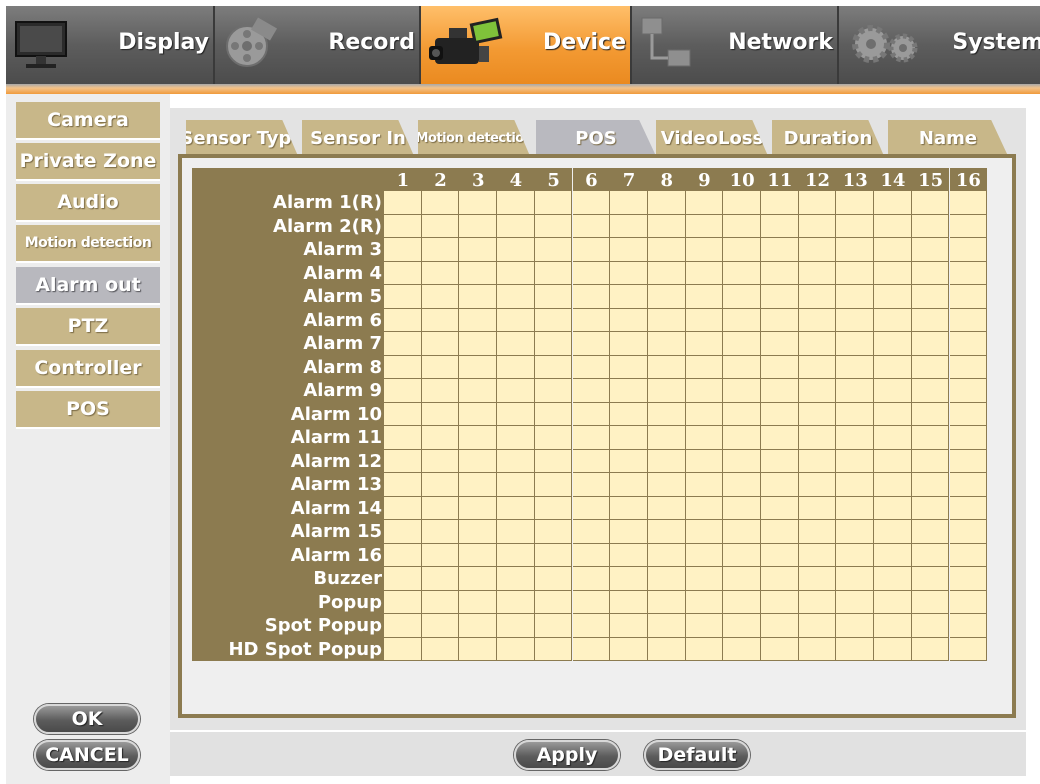 This screenshot has height=784, width=1040. Describe the element at coordinates (474, 138) in the screenshot. I see `tab-motion-detection: Motion detection` at that location.